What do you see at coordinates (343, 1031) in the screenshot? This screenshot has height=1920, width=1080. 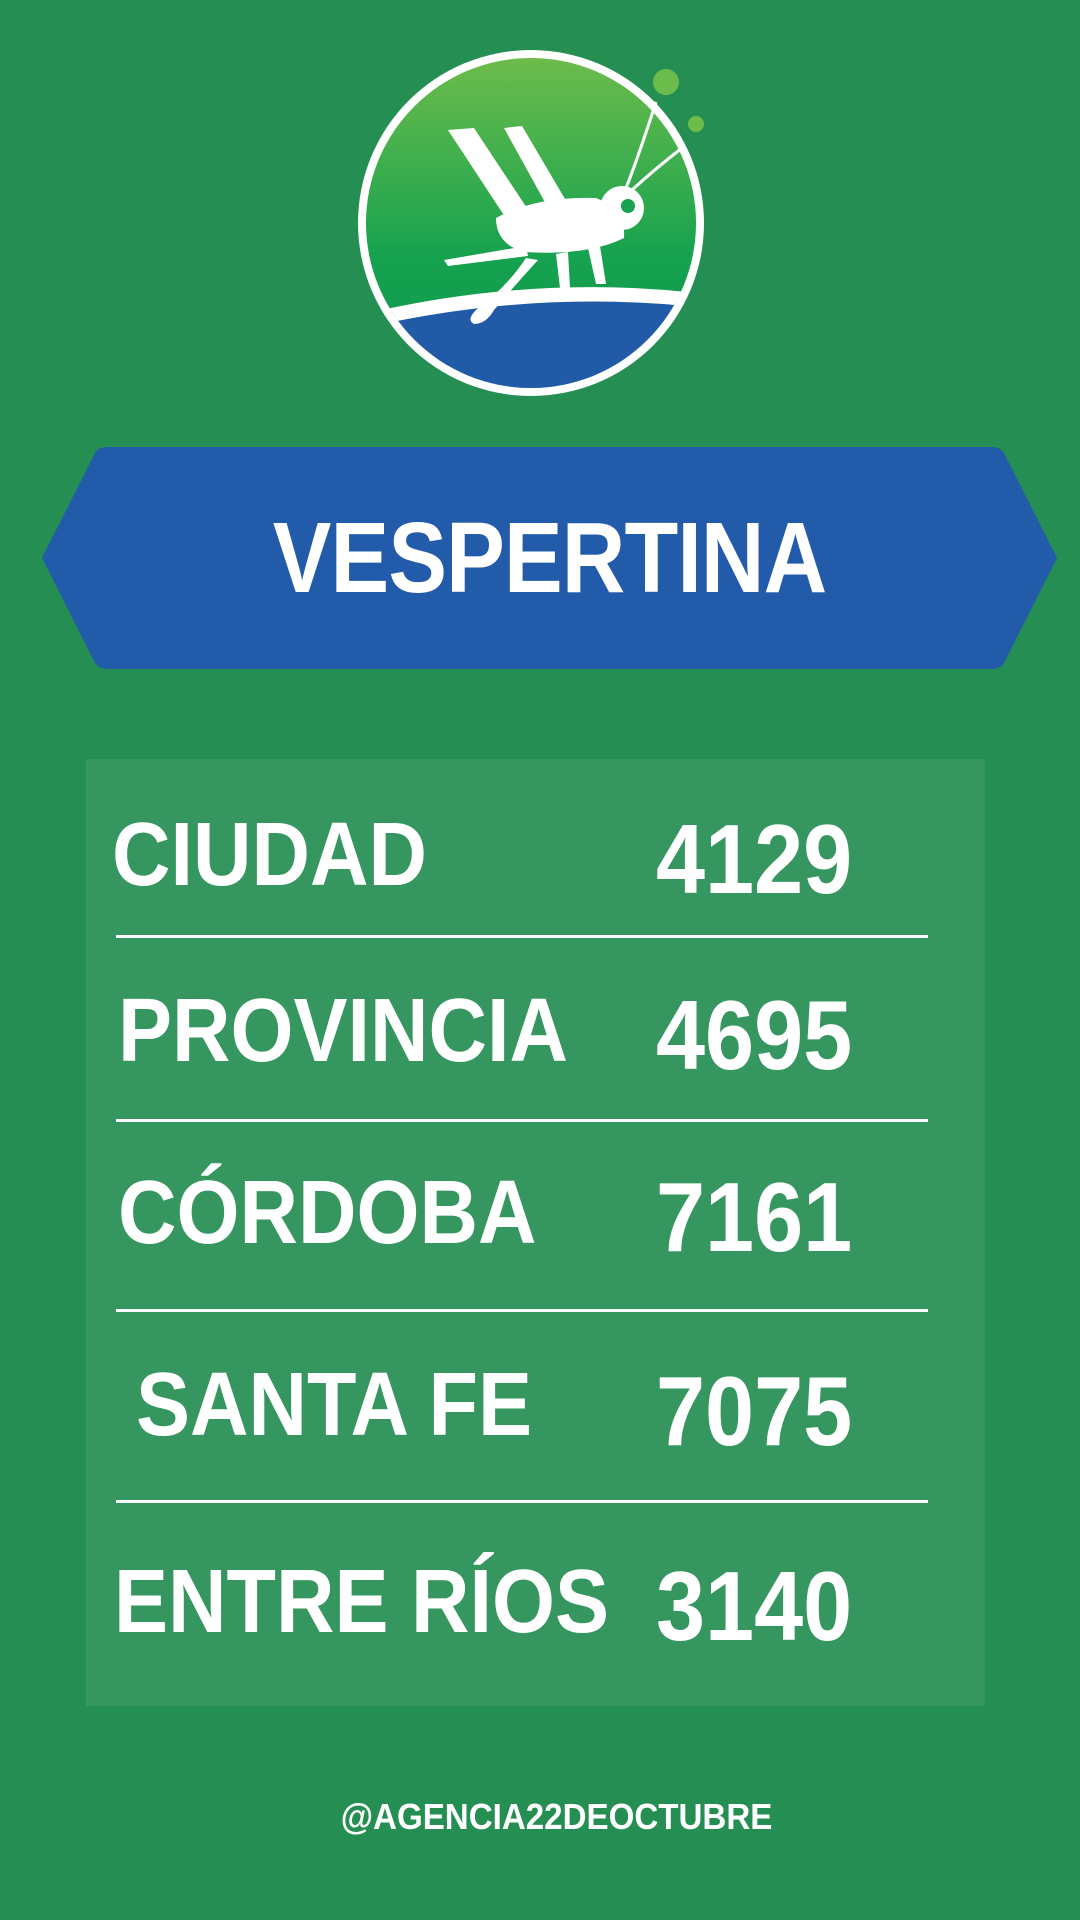 I see `result-name: PROVINCIA` at bounding box center [343, 1031].